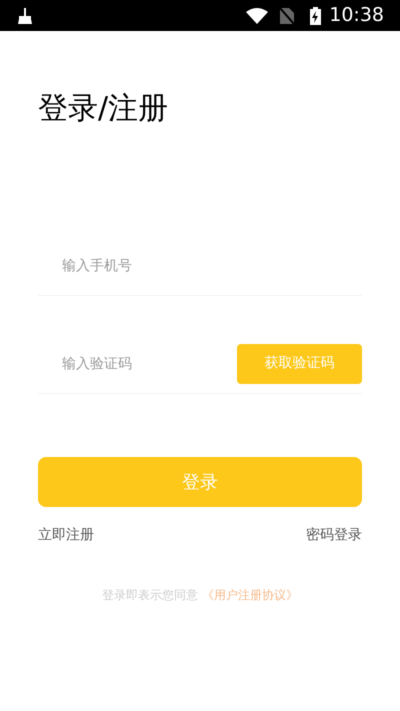 The height and width of the screenshot is (711, 400). What do you see at coordinates (25, 15) in the screenshot?
I see `broom-icon` at bounding box center [25, 15].